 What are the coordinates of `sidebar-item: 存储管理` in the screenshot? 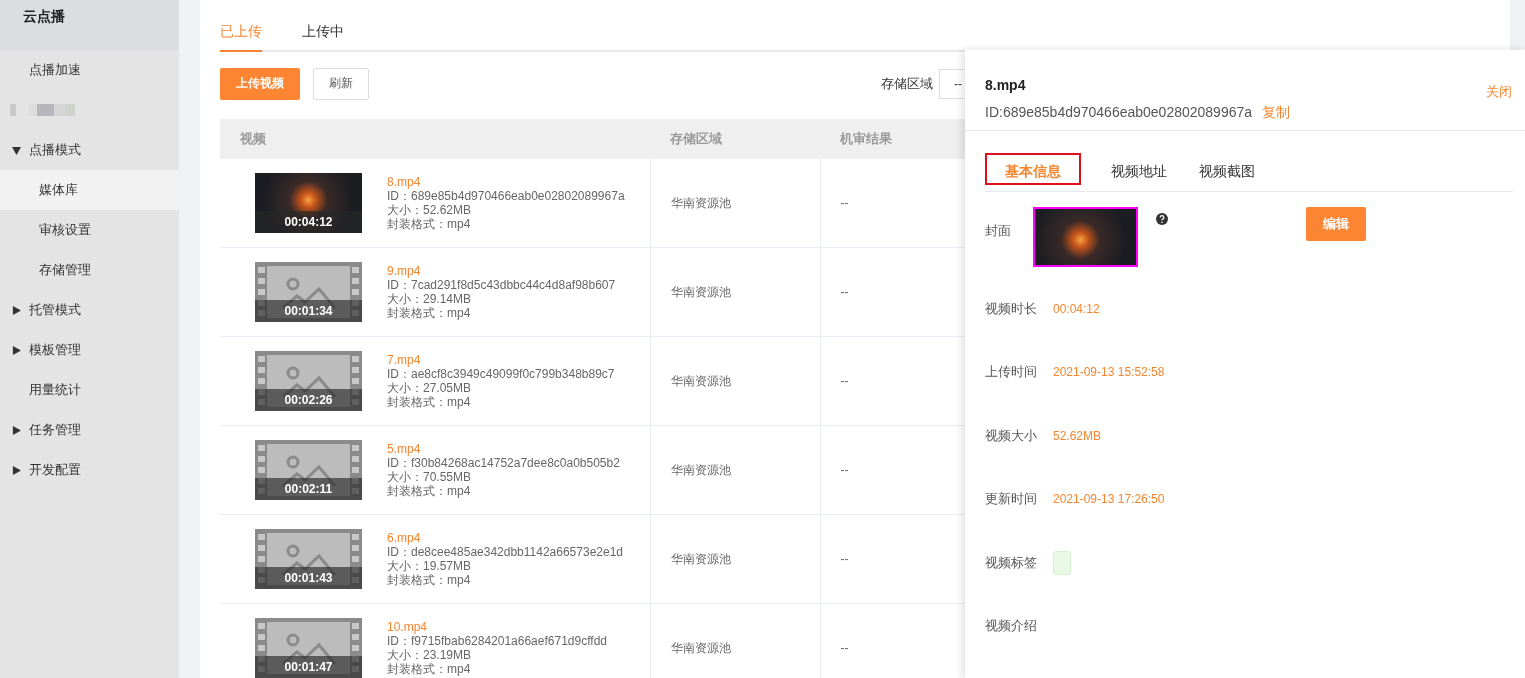 It's located at (89, 270).